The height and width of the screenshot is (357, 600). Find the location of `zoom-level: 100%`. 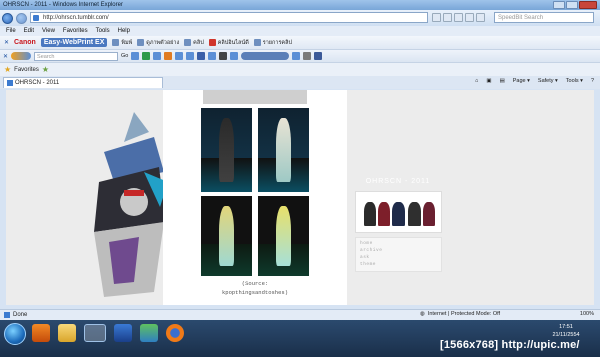

zoom-level: 100% is located at coordinates (587, 314).